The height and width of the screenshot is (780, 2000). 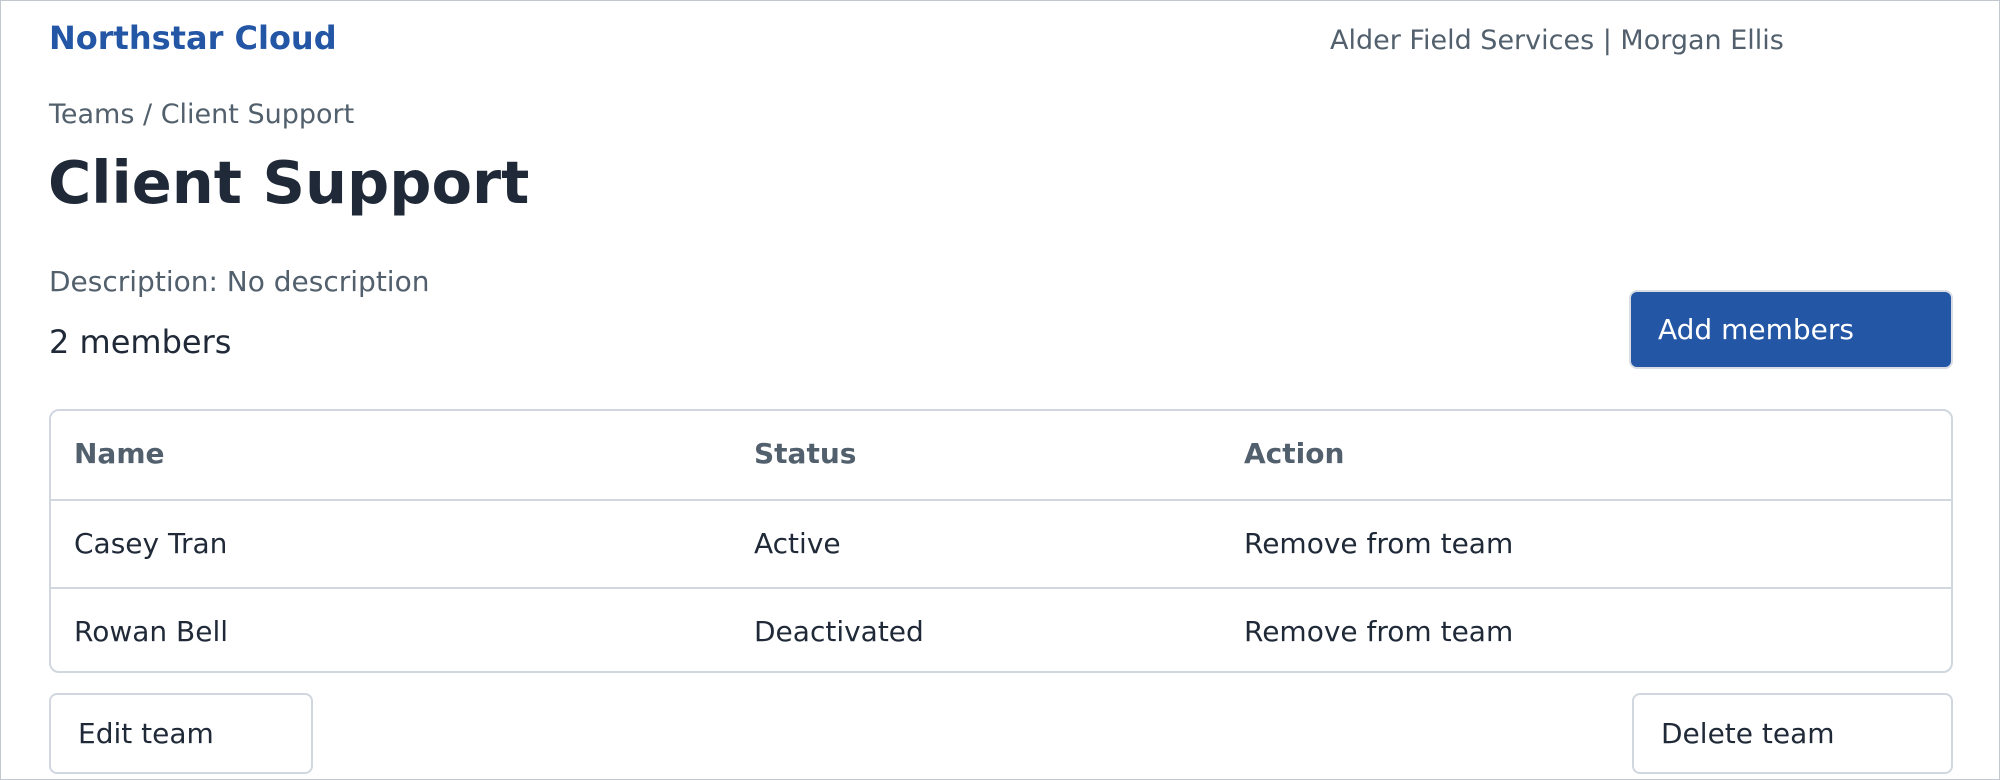 What do you see at coordinates (1001, 629) in the screenshot?
I see `table-row: Rowan Bell Deactivated Remove from team` at bounding box center [1001, 629].